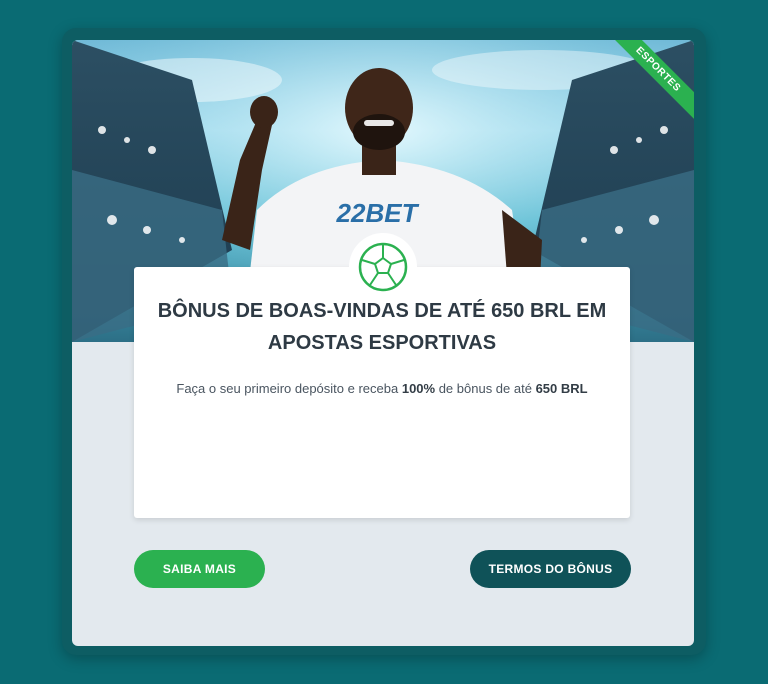 The width and height of the screenshot is (768, 684). I want to click on terms-button: TERMOS DO BÔNUS, so click(550, 569).